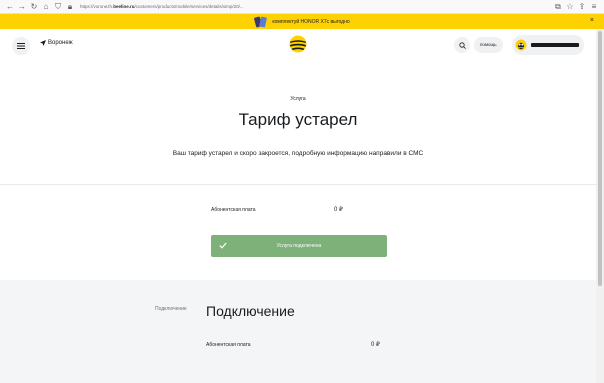  Describe the element at coordinates (310, 22) in the screenshot. I see `promo-text: комплектуй HONOR X7c выгодно` at that location.